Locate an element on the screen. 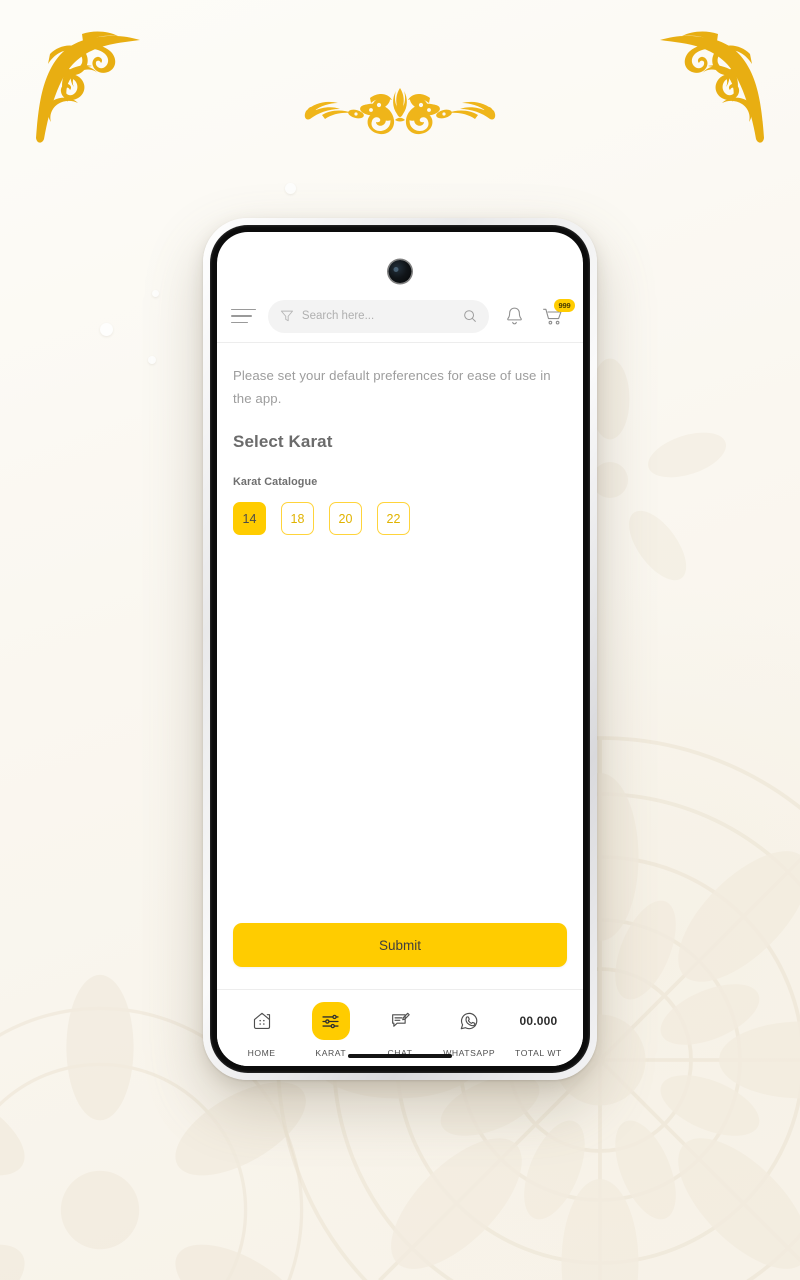 Image resolution: width=800 pixels, height=1280 pixels. total-weight-value: 00.000 is located at coordinates (538, 1021).